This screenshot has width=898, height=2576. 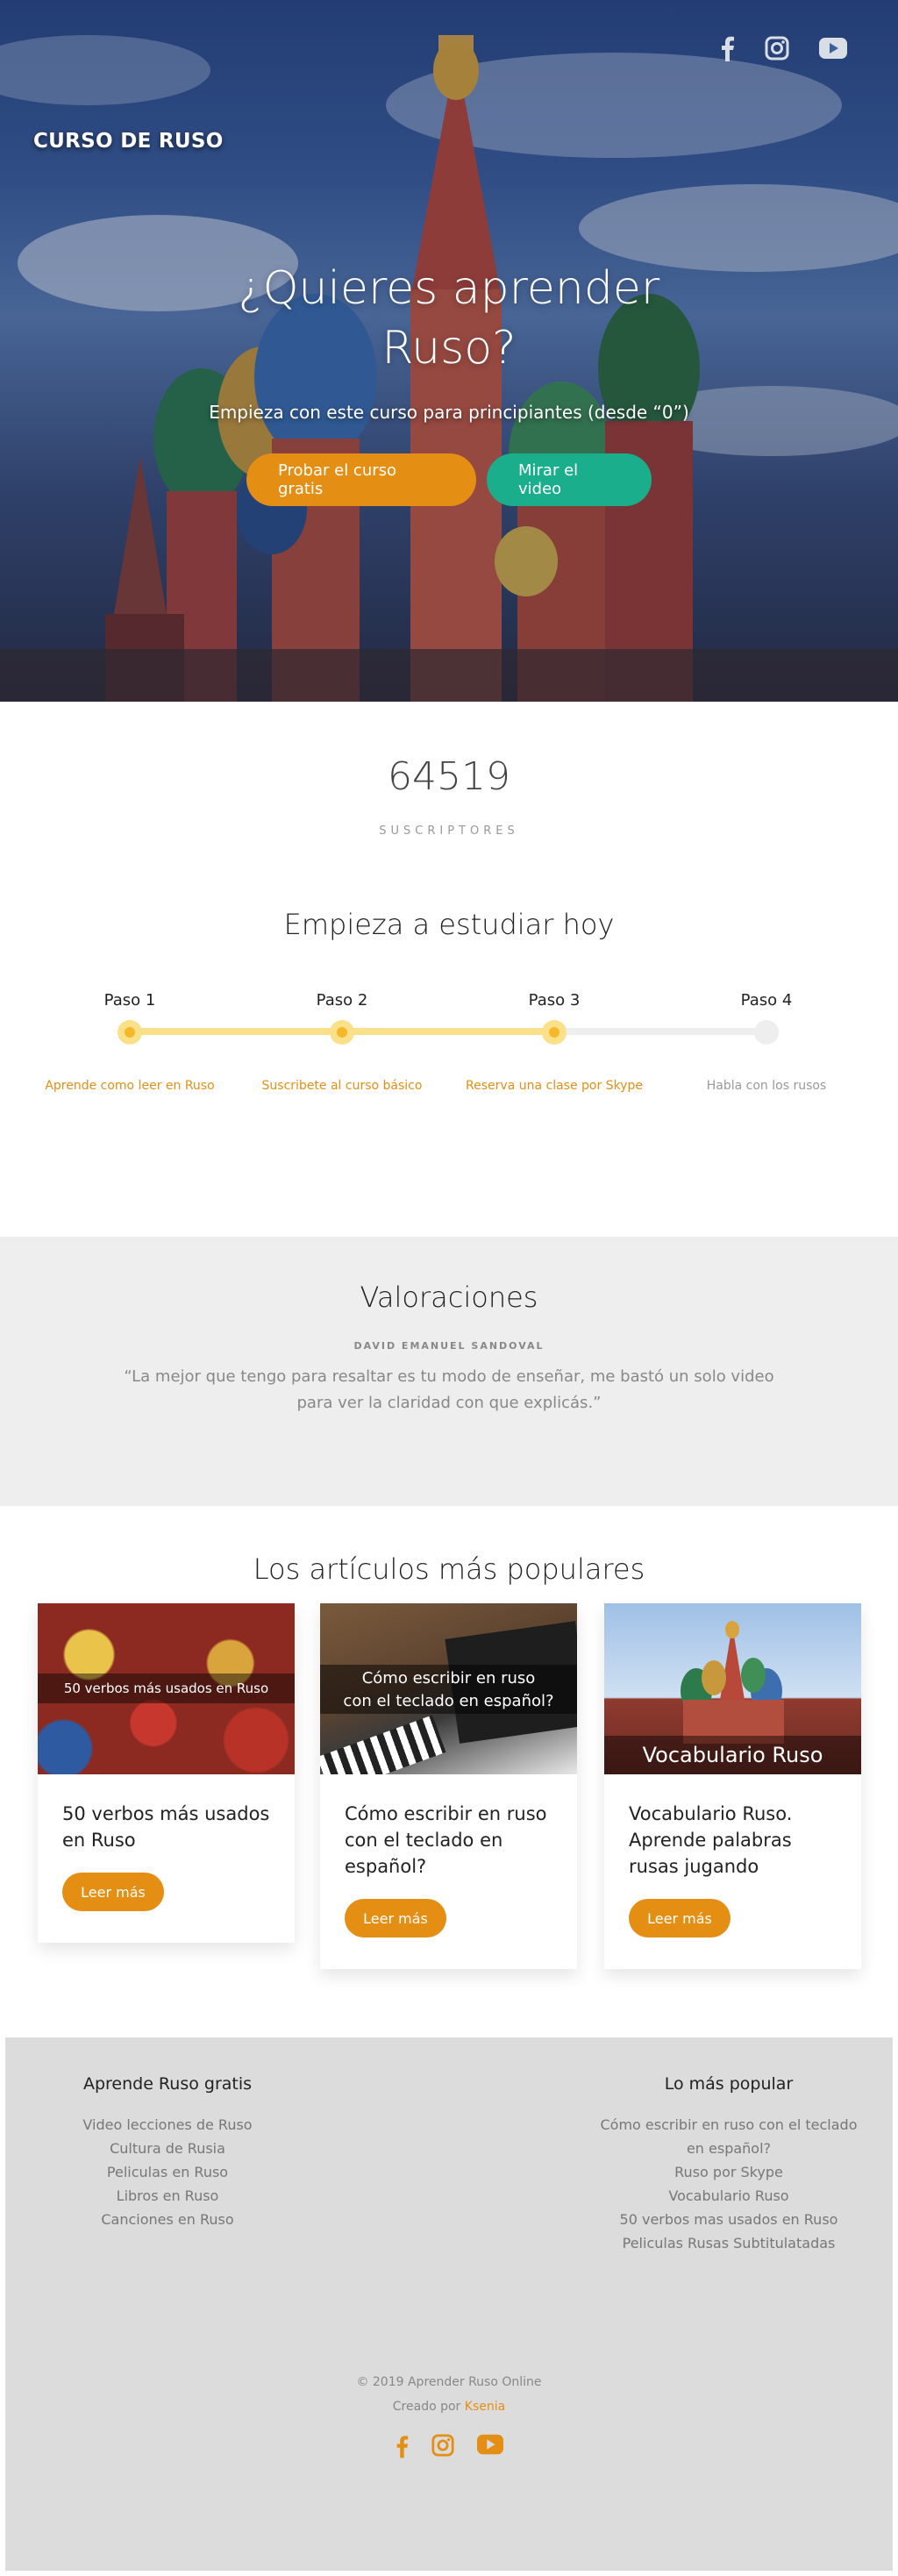 I want to click on article-image-caption: Vocabulario Ruso, so click(x=732, y=1755).